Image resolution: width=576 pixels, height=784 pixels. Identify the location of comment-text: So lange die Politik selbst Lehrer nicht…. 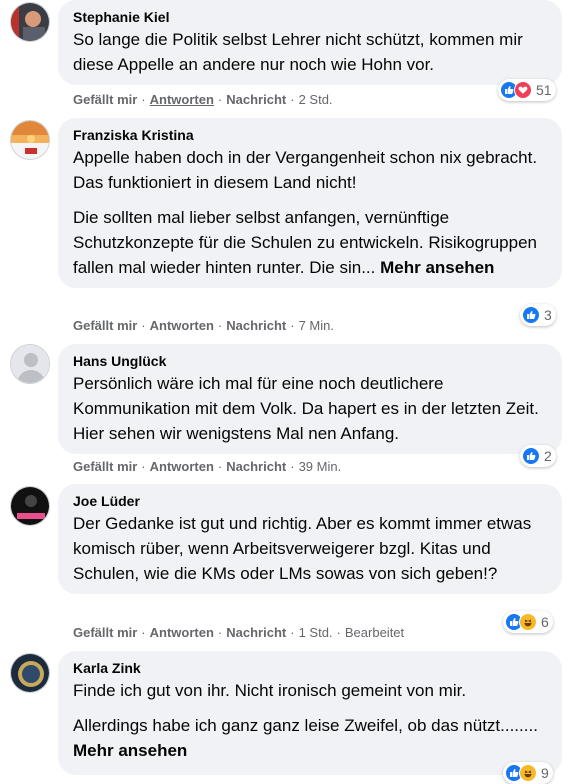
(298, 52).